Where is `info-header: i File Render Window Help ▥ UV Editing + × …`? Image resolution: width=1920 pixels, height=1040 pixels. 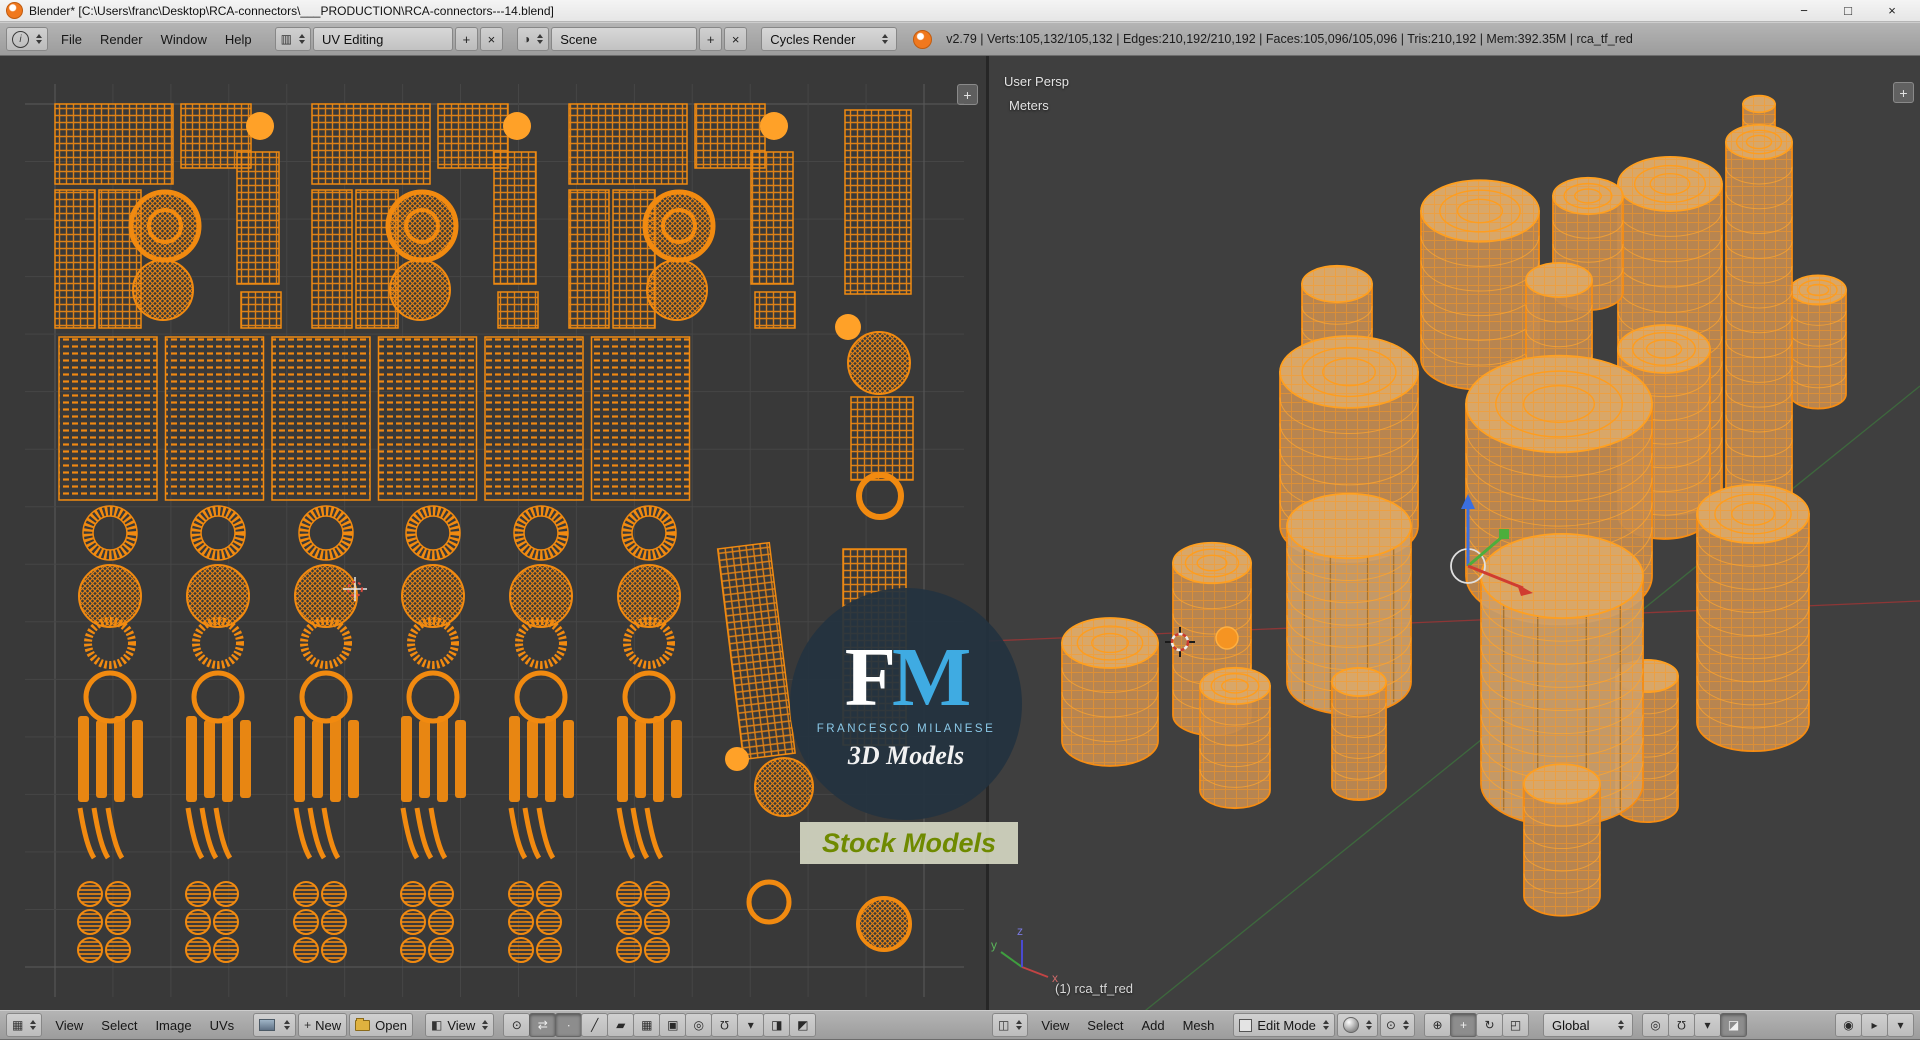 info-header: i File Render Window Help ▥ UV Editing + × … is located at coordinates (960, 39).